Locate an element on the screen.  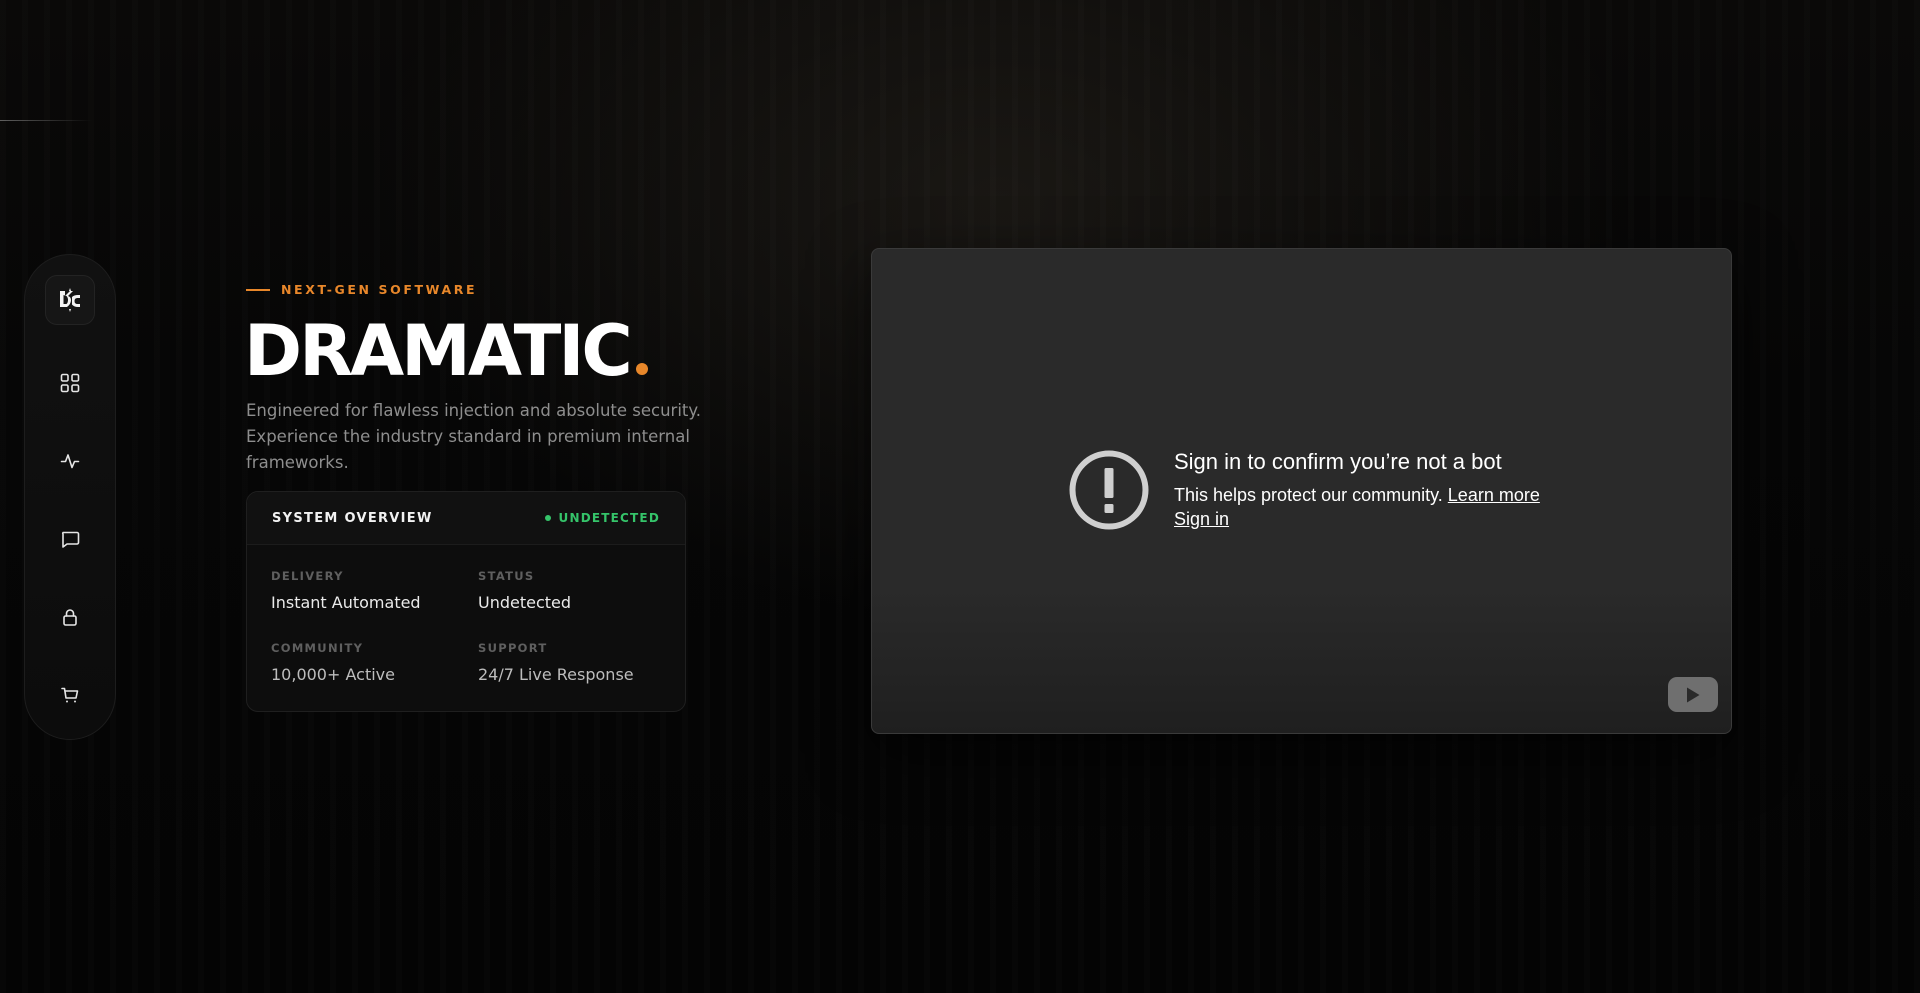
brand-logo is located at coordinates (70, 300).